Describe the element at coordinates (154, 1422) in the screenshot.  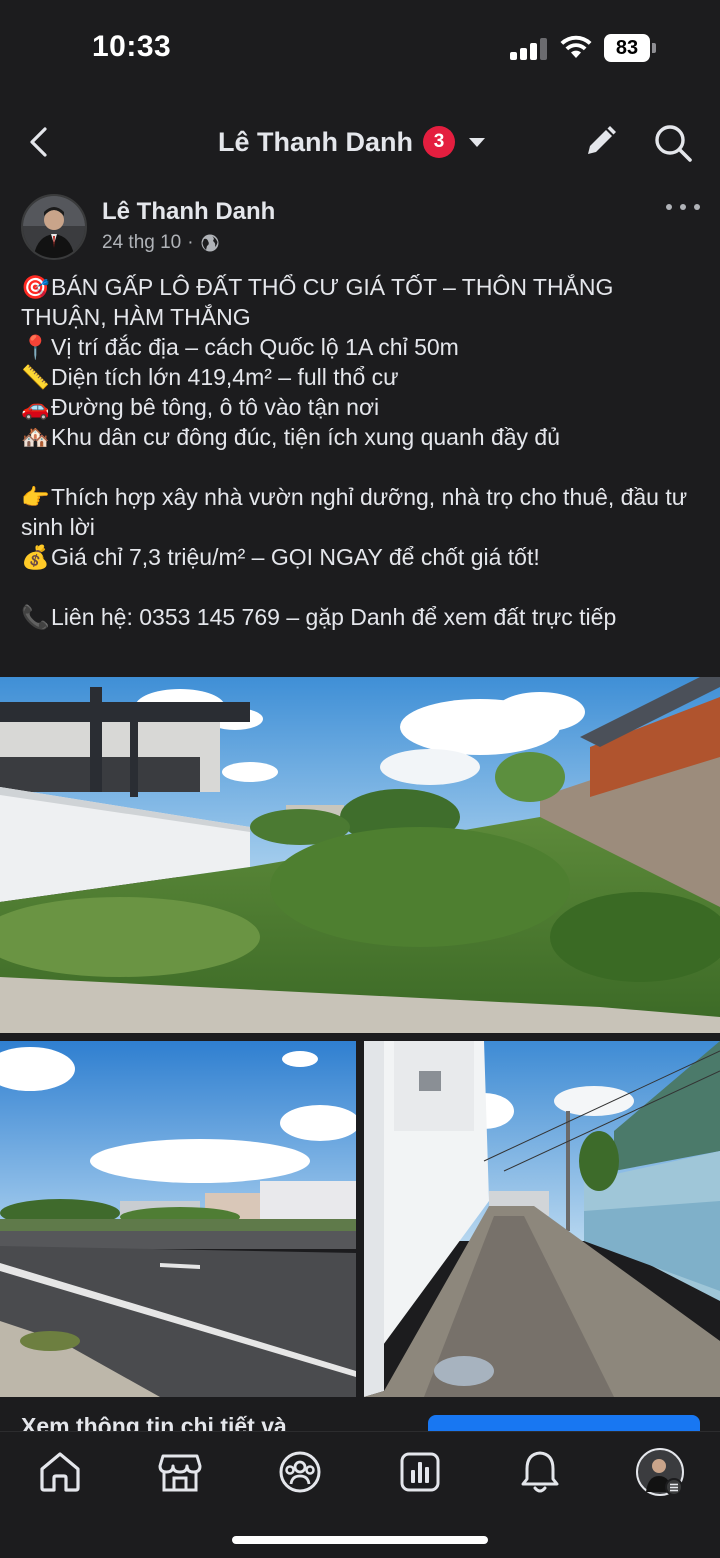
I see `see-more-text: Xem thông tin chi tiết và` at that location.